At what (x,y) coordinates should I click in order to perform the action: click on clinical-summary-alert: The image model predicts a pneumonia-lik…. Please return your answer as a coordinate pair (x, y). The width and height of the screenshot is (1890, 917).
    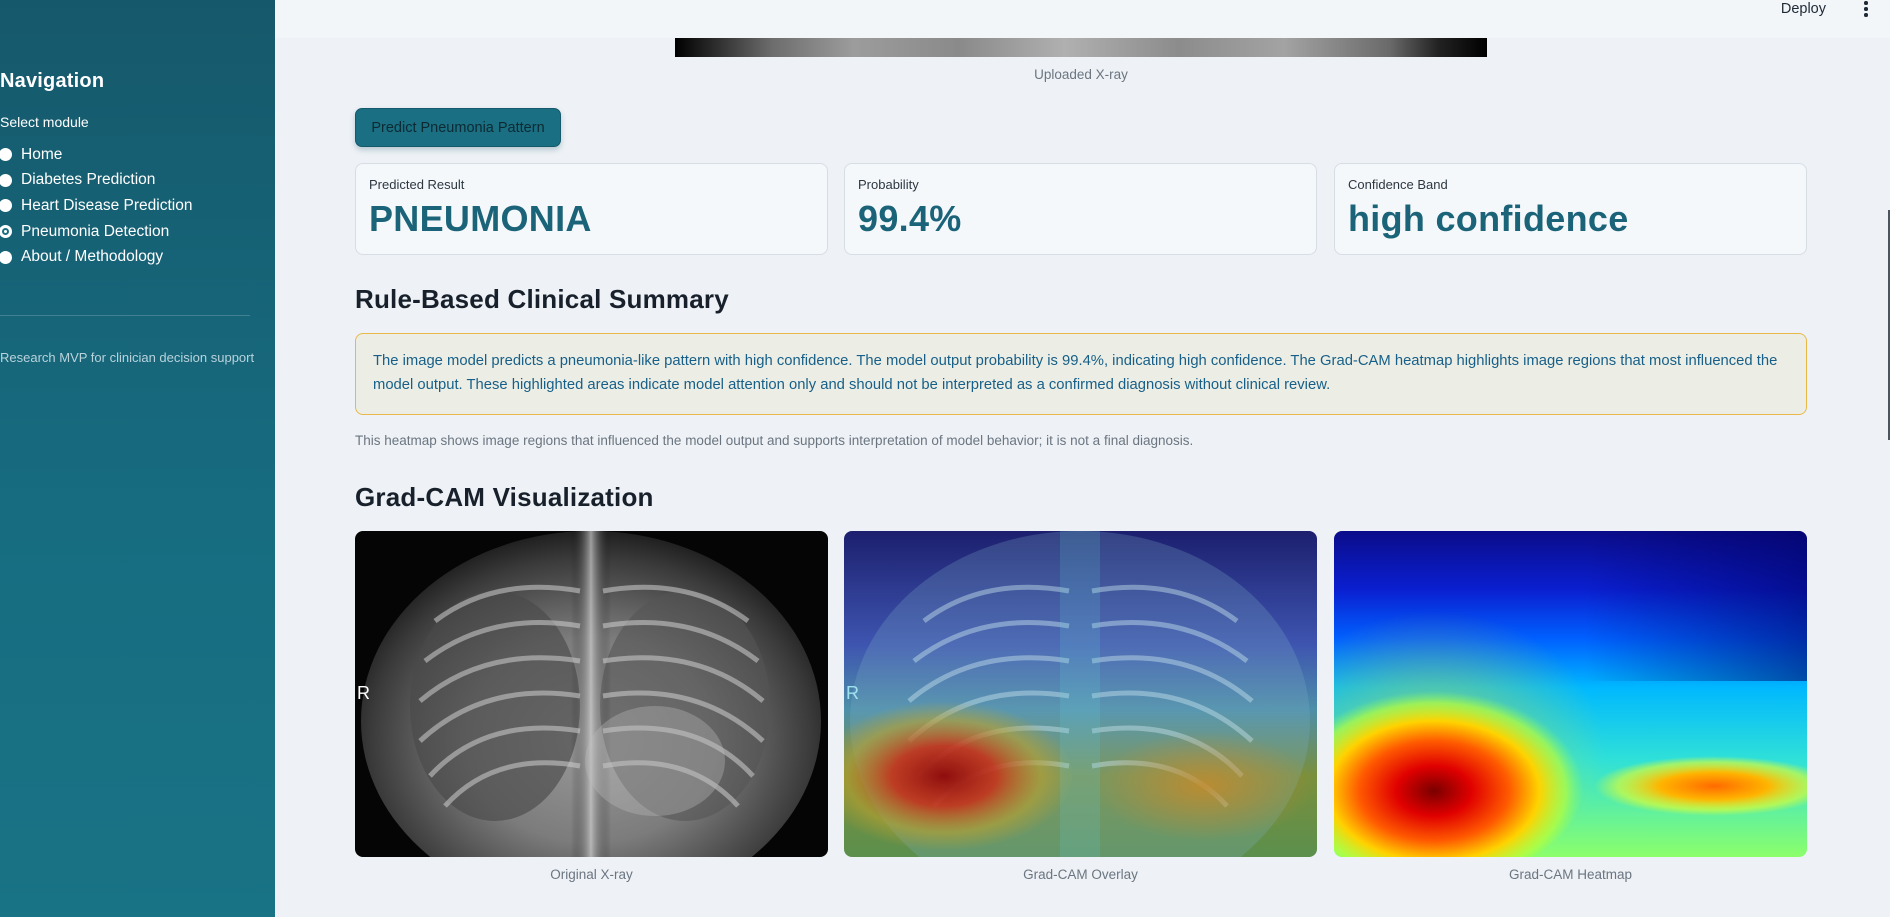
    Looking at the image, I should click on (1081, 374).